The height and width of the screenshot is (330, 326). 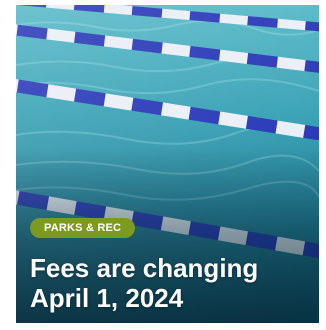 What do you see at coordinates (144, 268) in the screenshot?
I see `headline-line-1: Fees are changing` at bounding box center [144, 268].